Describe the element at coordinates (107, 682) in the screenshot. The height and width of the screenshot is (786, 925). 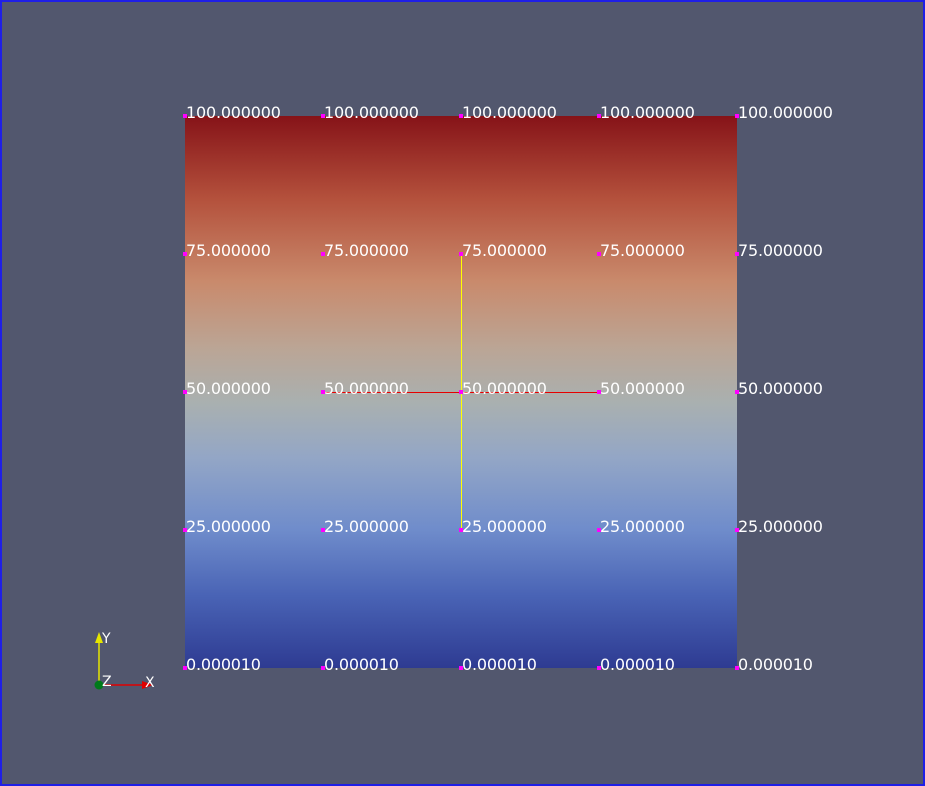
I see `axis-z-label: Z` at that location.